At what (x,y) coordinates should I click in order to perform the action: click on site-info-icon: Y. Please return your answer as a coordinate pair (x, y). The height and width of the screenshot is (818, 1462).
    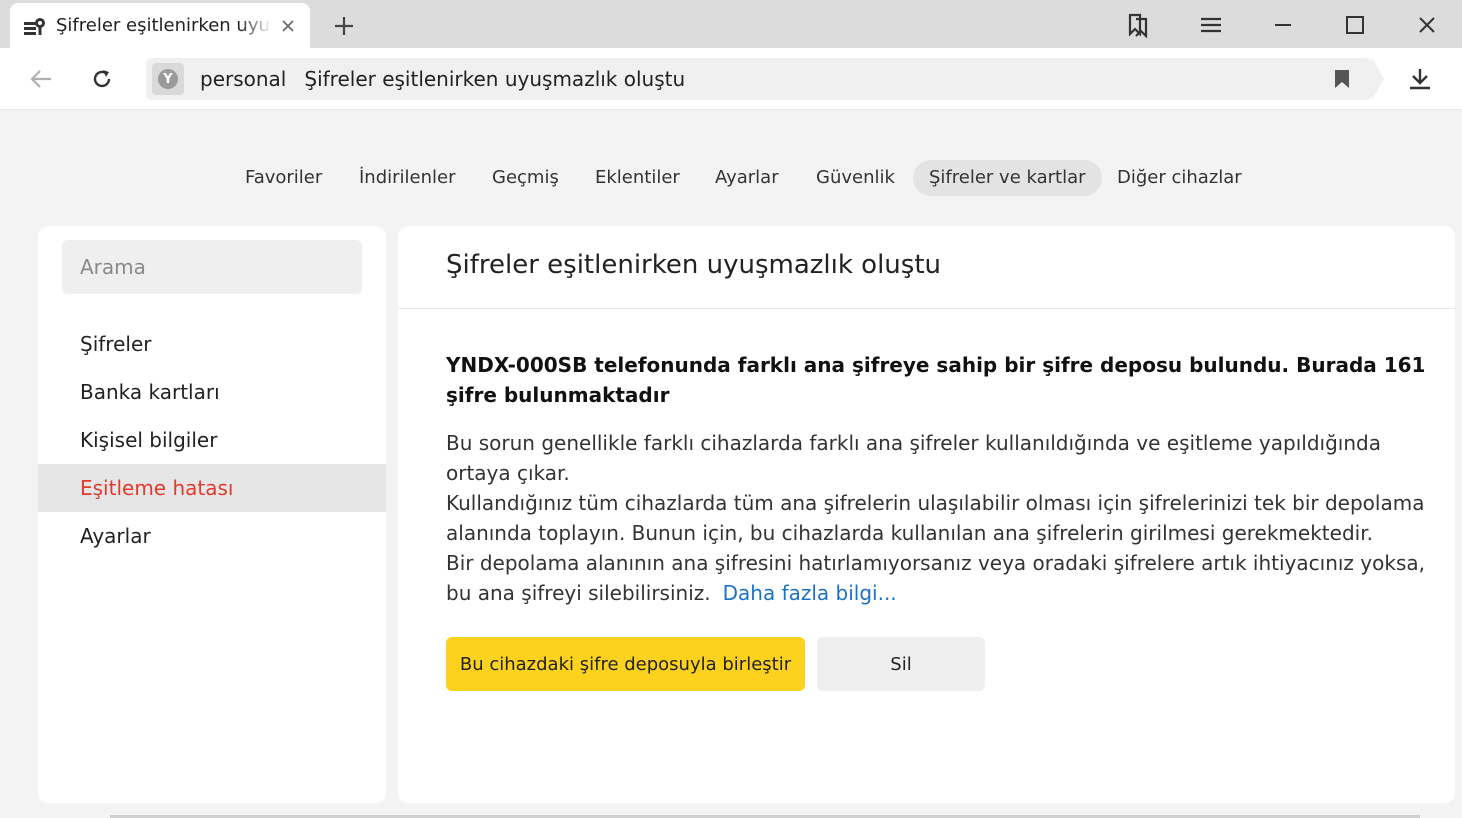
    Looking at the image, I should click on (168, 79).